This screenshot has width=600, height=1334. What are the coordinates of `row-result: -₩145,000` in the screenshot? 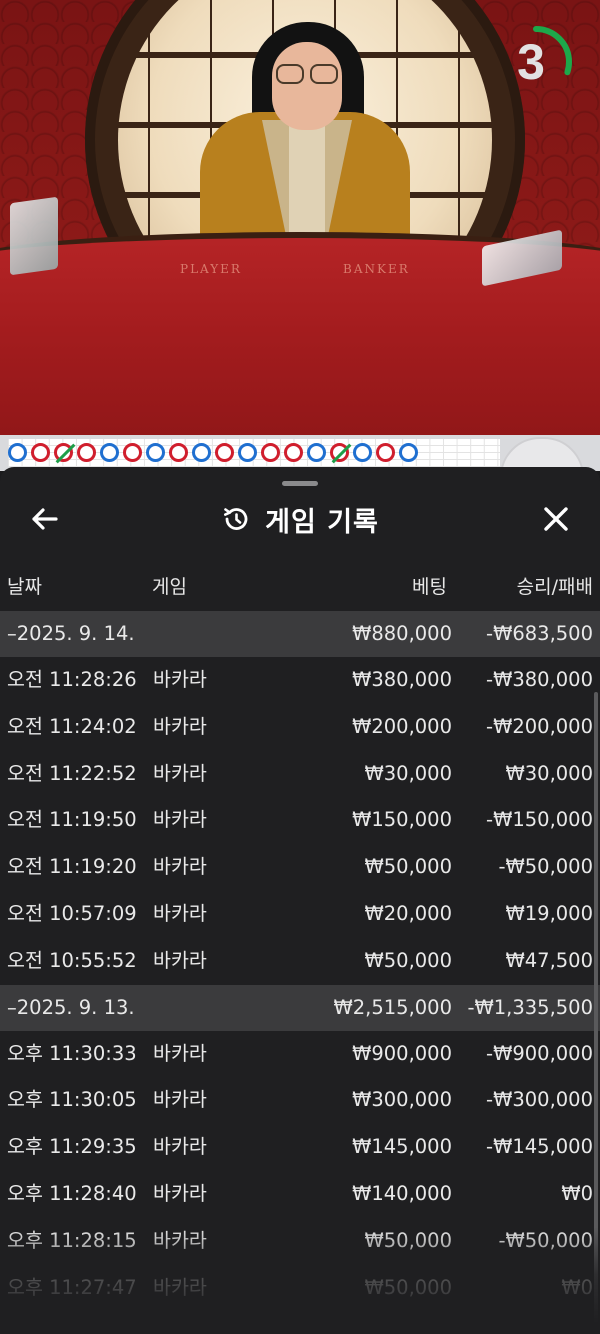 It's located at (539, 1147).